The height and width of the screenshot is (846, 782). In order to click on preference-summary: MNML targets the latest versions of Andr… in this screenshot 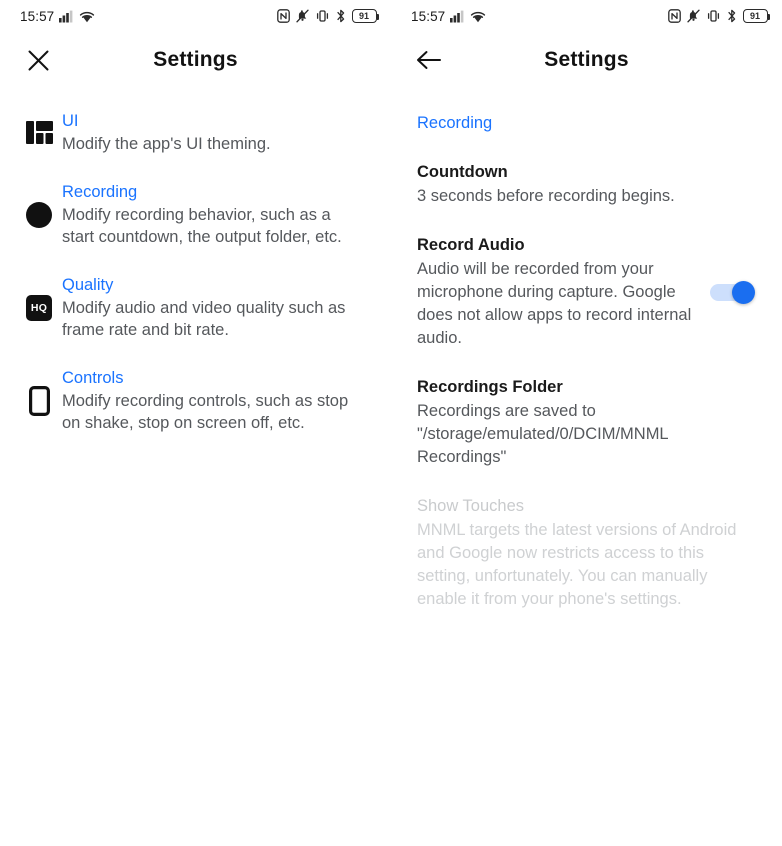, I will do `click(577, 564)`.